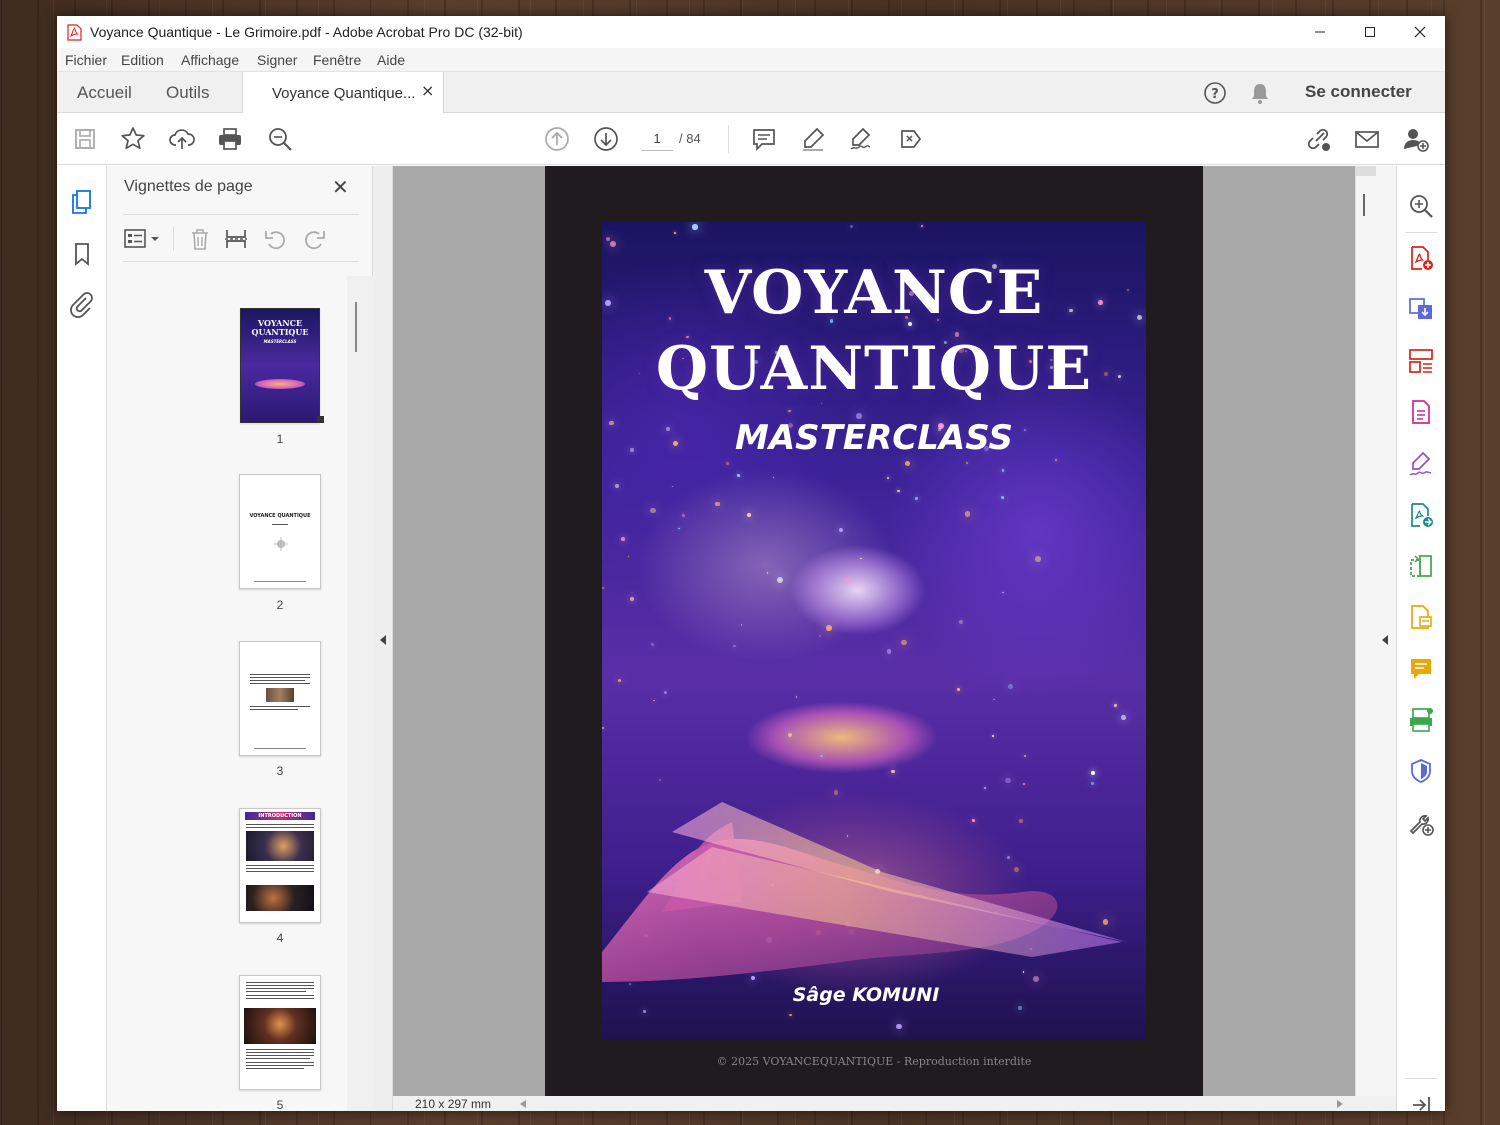  What do you see at coordinates (85, 139) in the screenshot?
I see `save-button` at bounding box center [85, 139].